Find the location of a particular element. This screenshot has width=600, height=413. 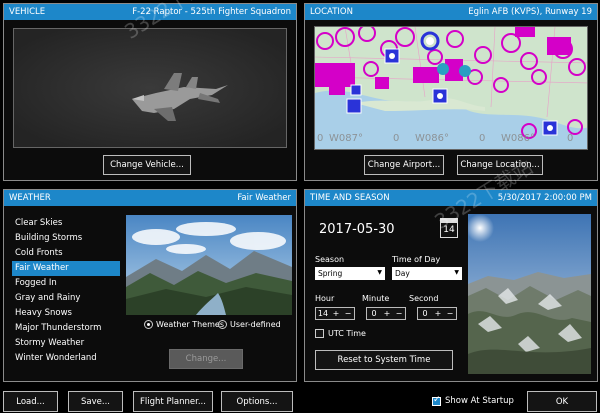

season-select: Spring ▼ is located at coordinates (350, 273).